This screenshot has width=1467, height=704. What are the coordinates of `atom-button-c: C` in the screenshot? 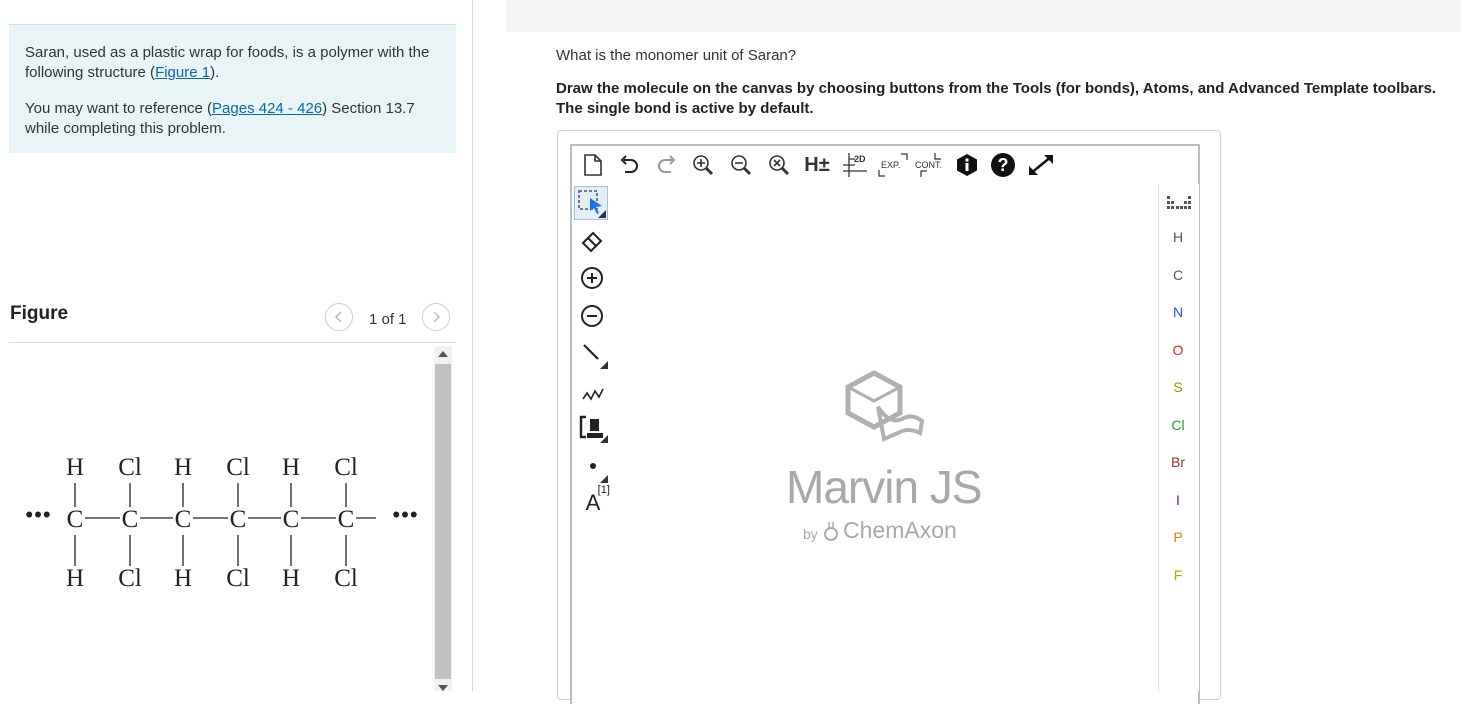 It's located at (1178, 275).